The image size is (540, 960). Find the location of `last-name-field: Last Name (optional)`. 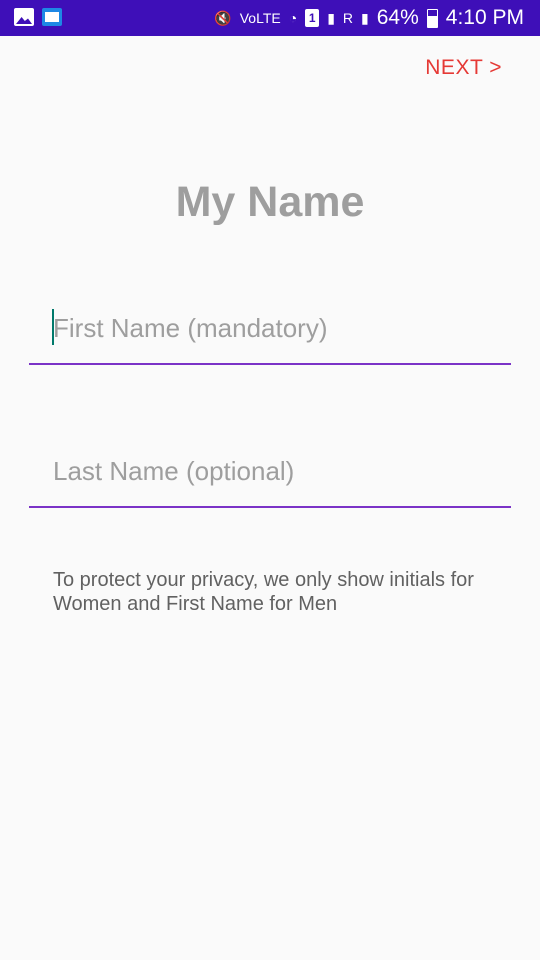

last-name-field: Last Name (optional) is located at coordinates (270, 477).